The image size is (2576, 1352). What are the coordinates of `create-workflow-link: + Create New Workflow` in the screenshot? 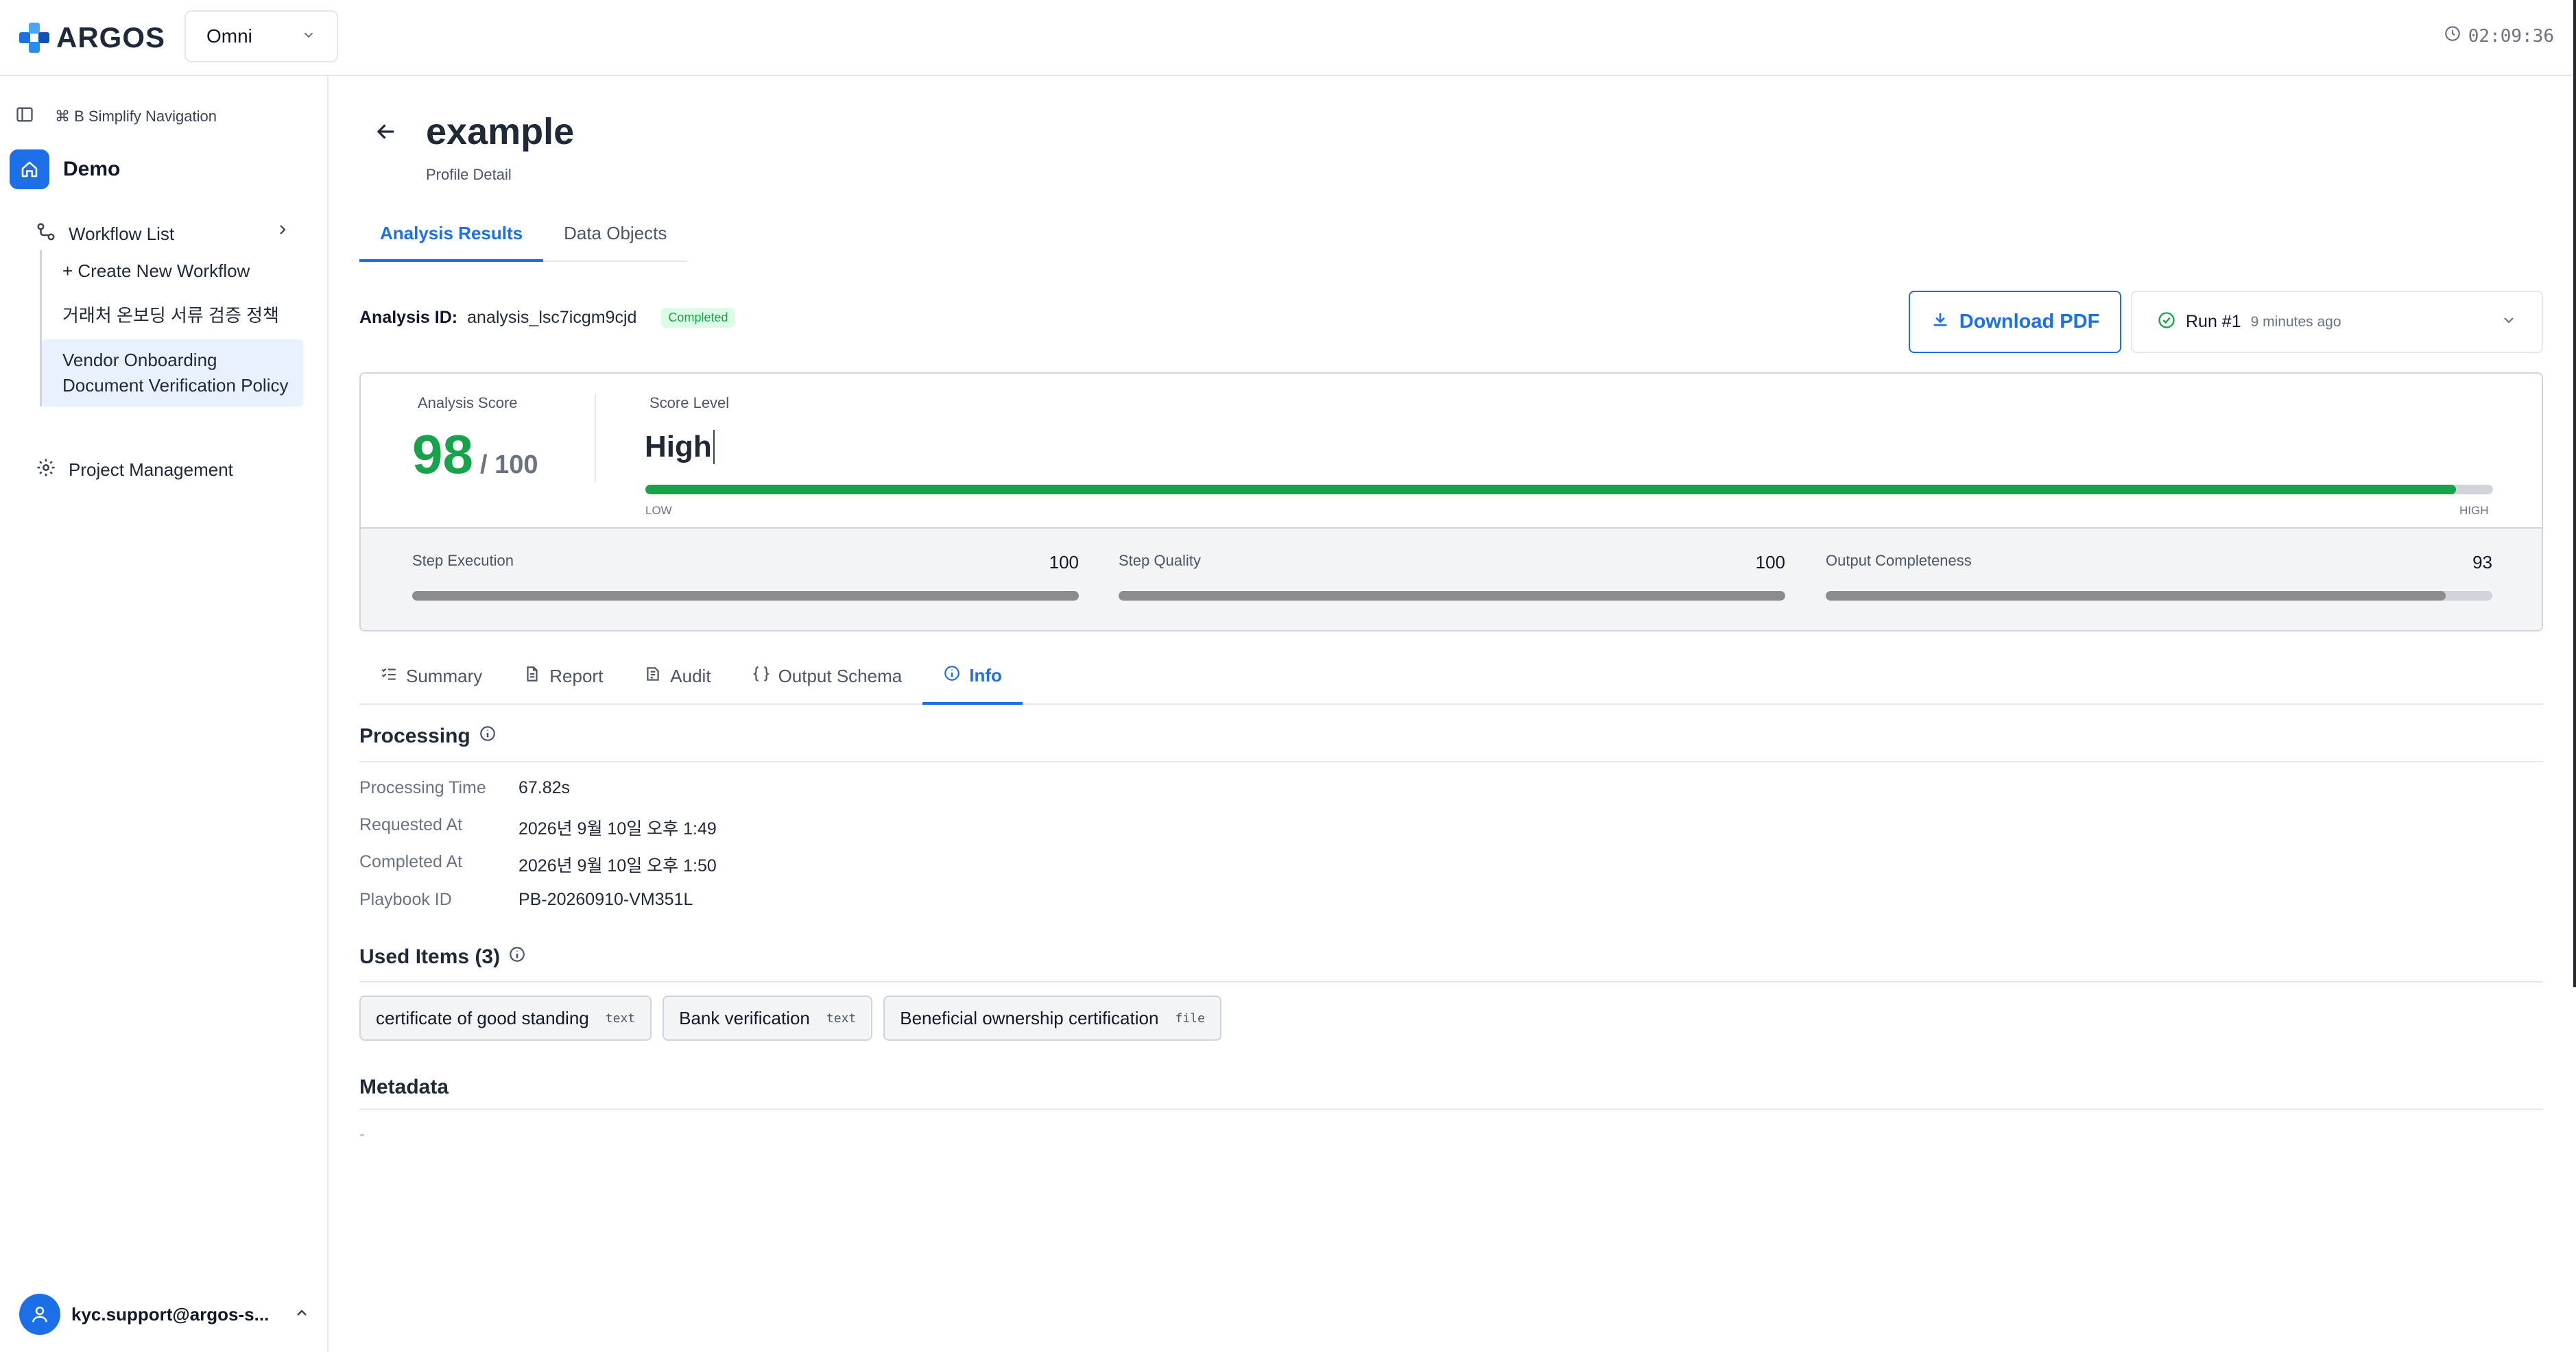 It's located at (172, 271).